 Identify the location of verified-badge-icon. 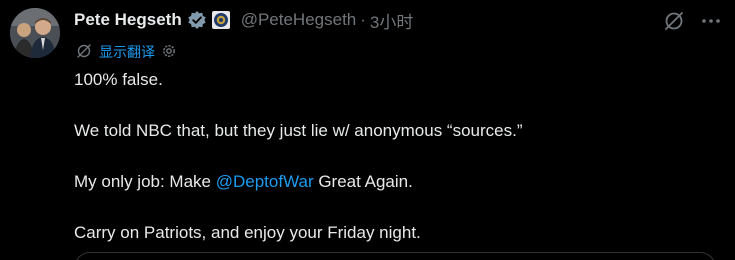
(197, 20).